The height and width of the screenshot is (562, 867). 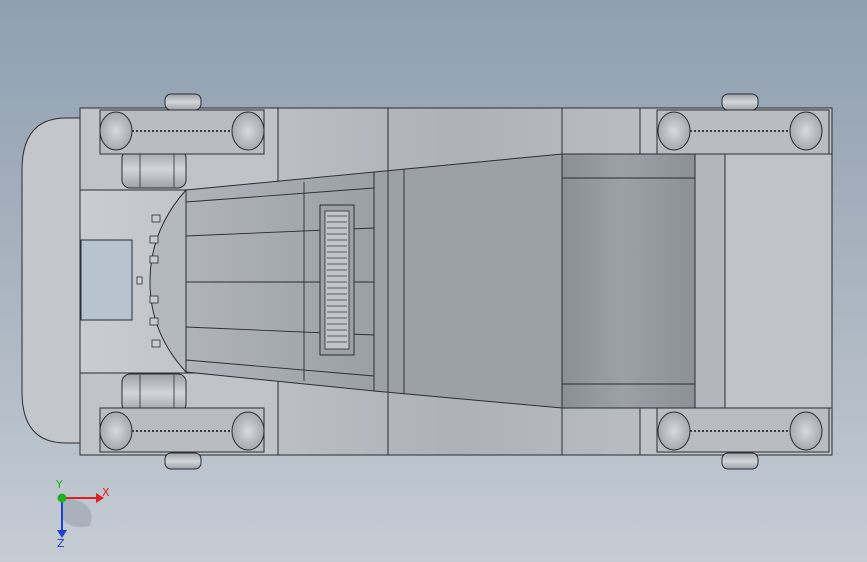 What do you see at coordinates (628, 281) in the screenshot?
I see `cabin-roof` at bounding box center [628, 281].